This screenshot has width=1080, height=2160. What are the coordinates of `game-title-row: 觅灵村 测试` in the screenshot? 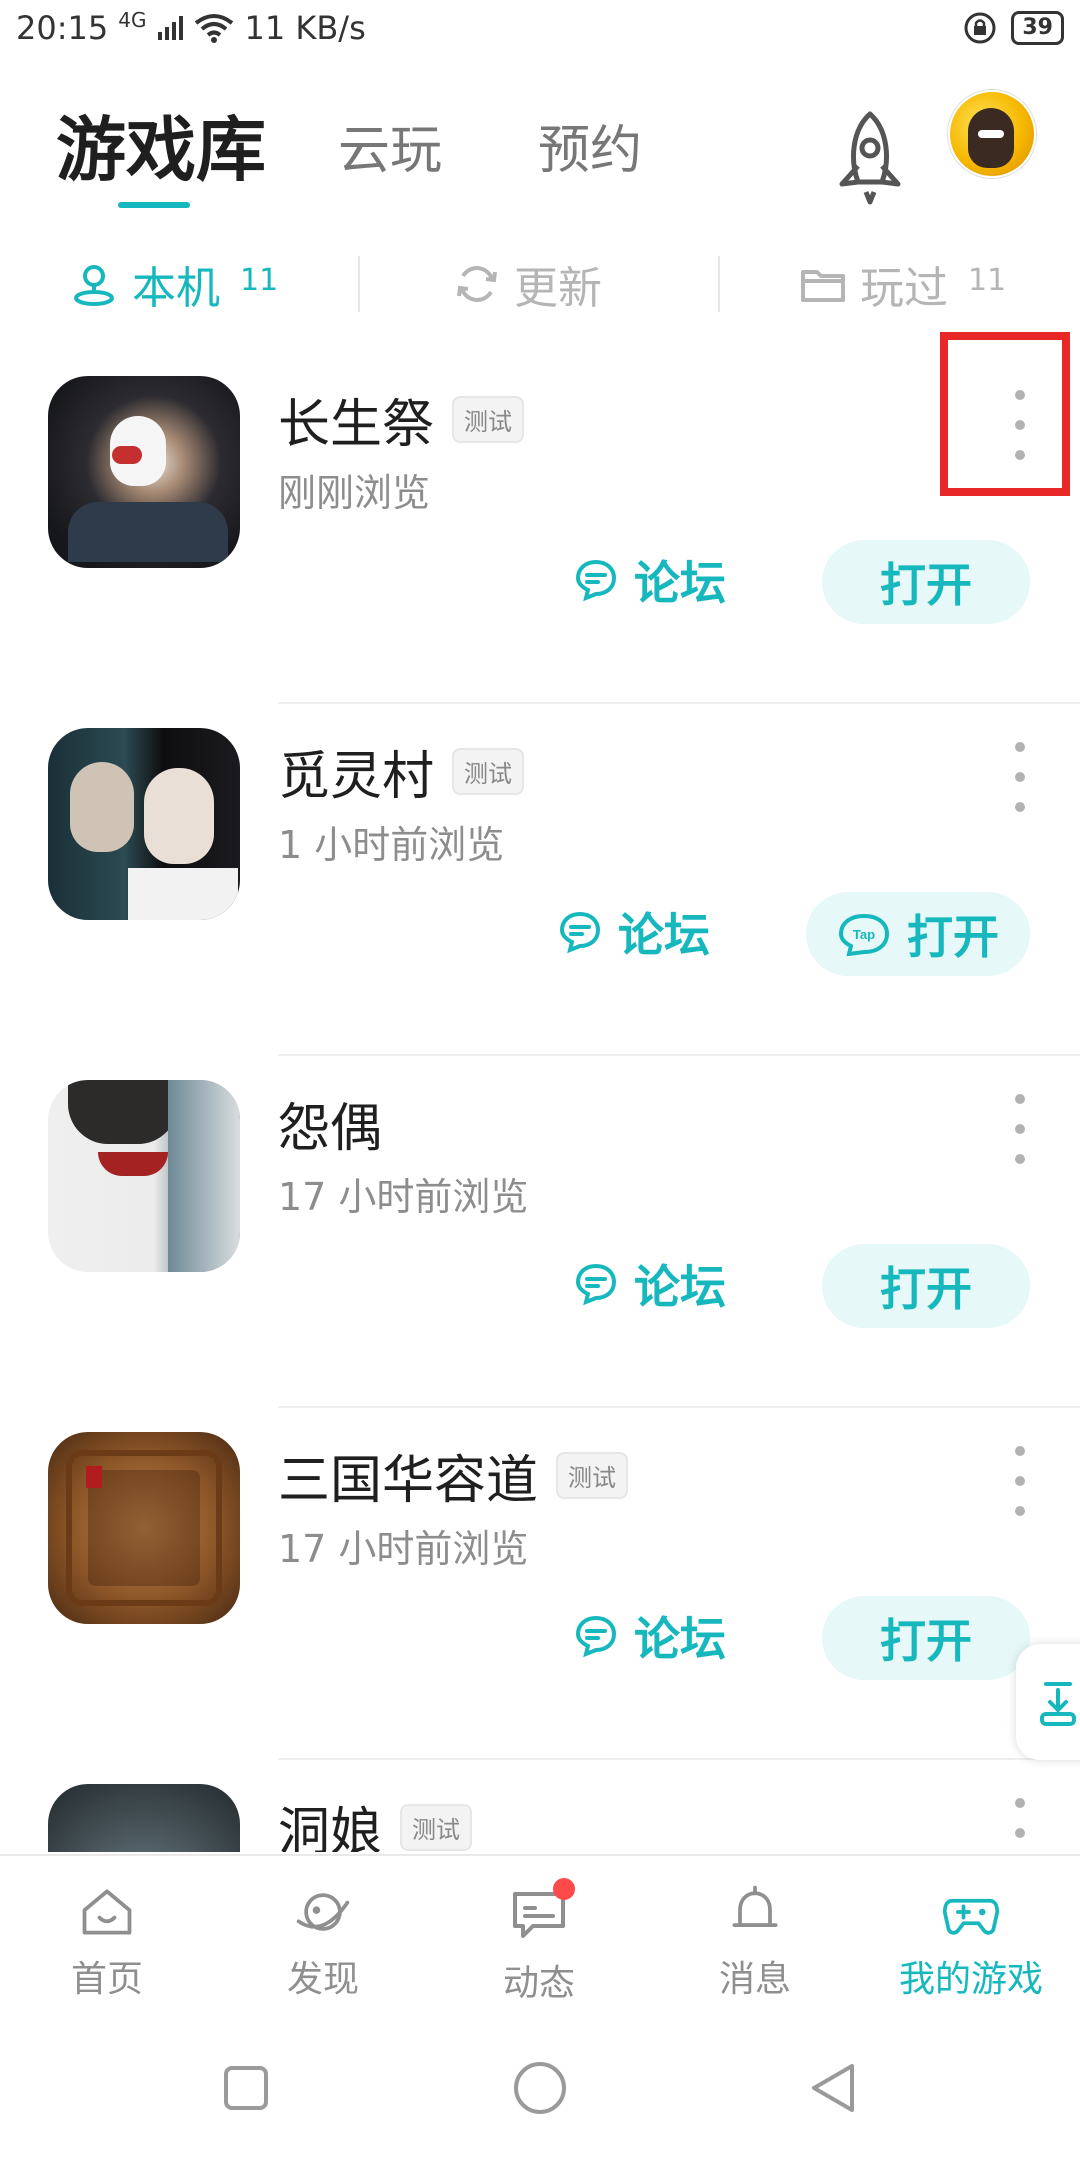 It's located at (401, 771).